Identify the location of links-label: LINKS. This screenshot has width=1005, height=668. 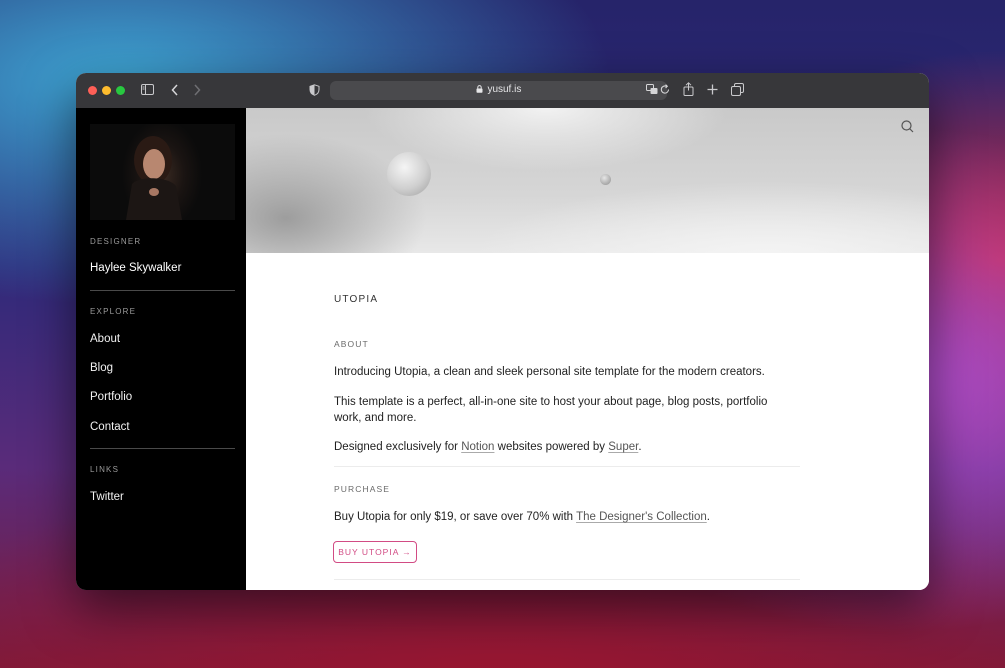
(105, 469).